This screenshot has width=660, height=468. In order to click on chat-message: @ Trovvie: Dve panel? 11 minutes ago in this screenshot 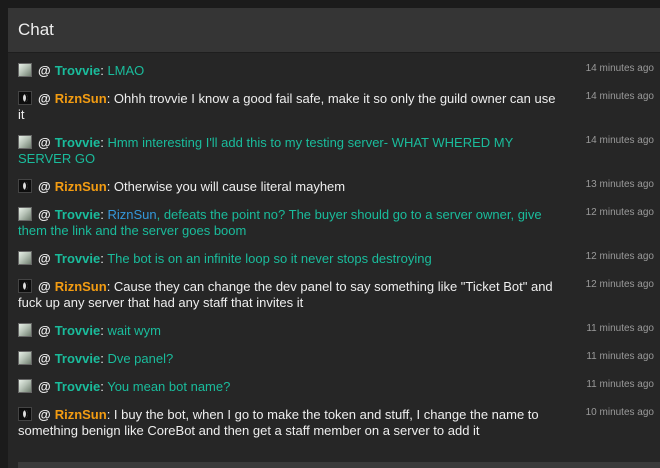, I will do `click(334, 361)`.